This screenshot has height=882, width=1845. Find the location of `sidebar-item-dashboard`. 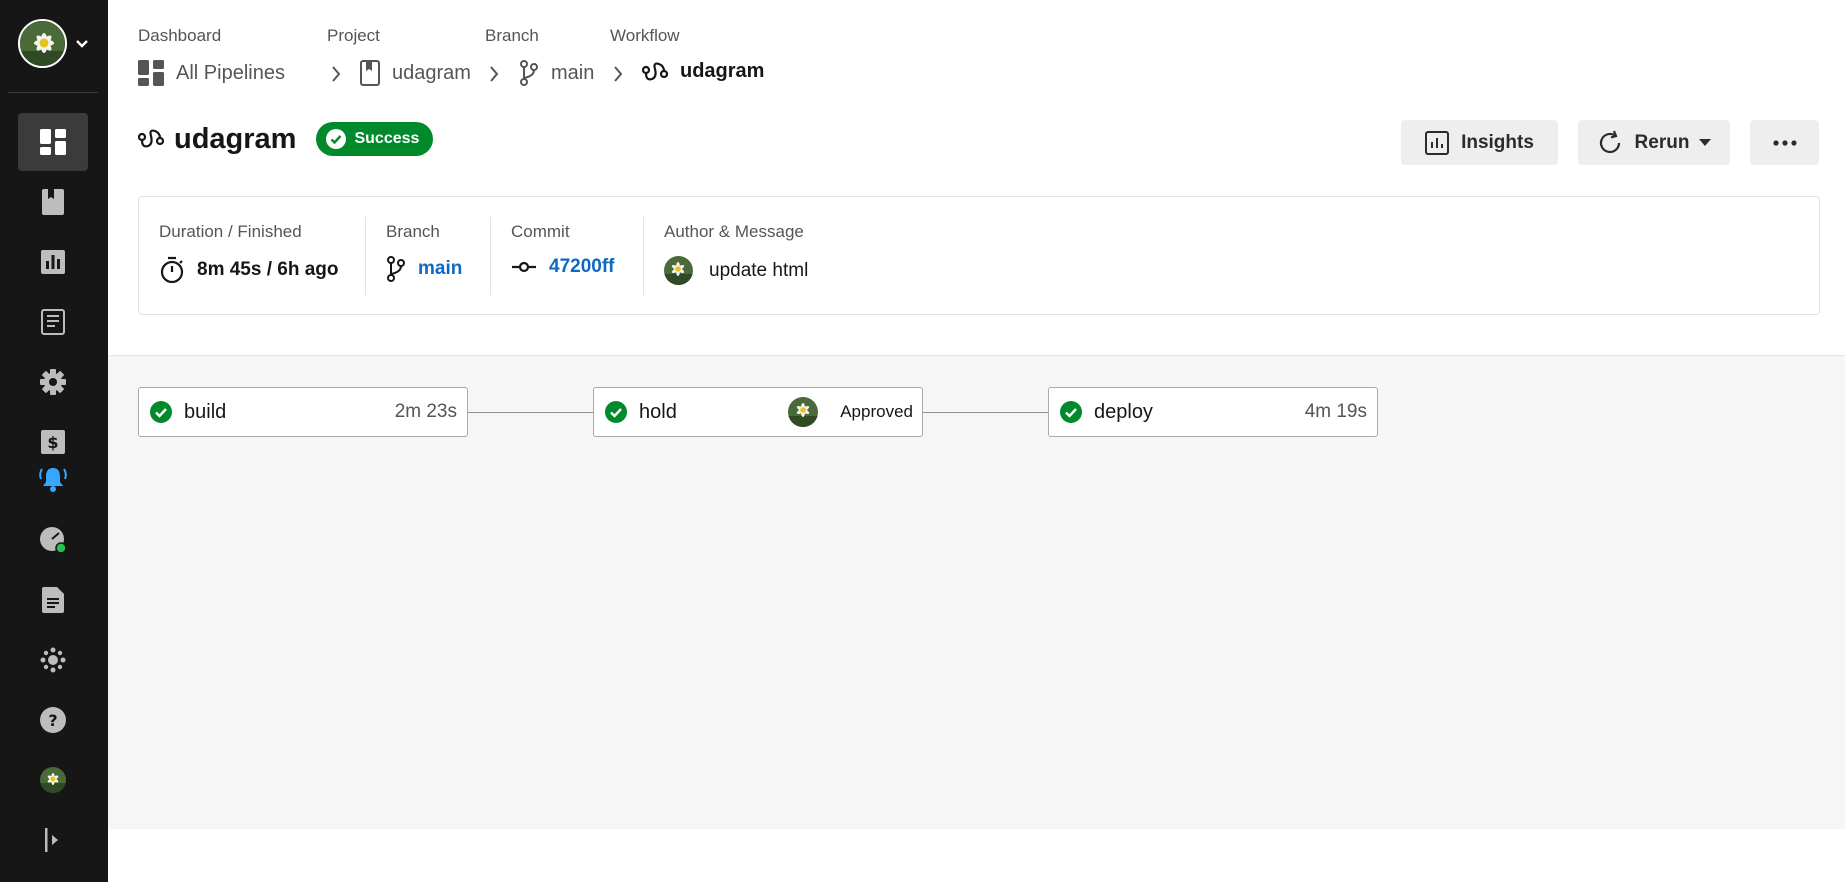

sidebar-item-dashboard is located at coordinates (53, 142).